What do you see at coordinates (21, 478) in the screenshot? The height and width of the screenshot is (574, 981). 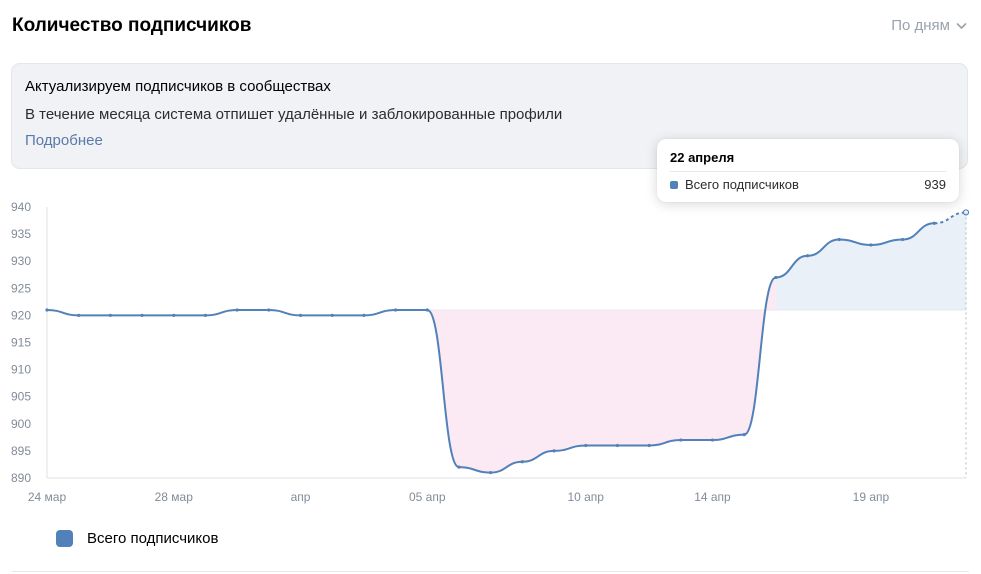 I see `y-tick-label: 890` at bounding box center [21, 478].